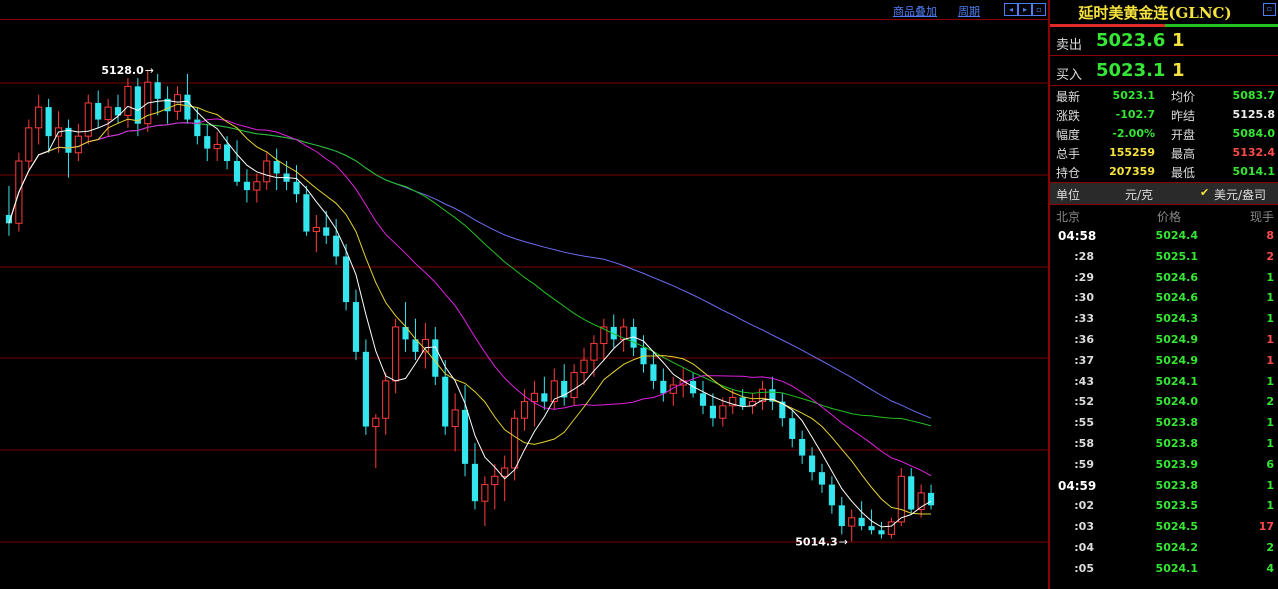 The height and width of the screenshot is (589, 1278). What do you see at coordinates (1164, 422) in the screenshot?
I see `tick-row: :55 5023.8 1` at bounding box center [1164, 422].